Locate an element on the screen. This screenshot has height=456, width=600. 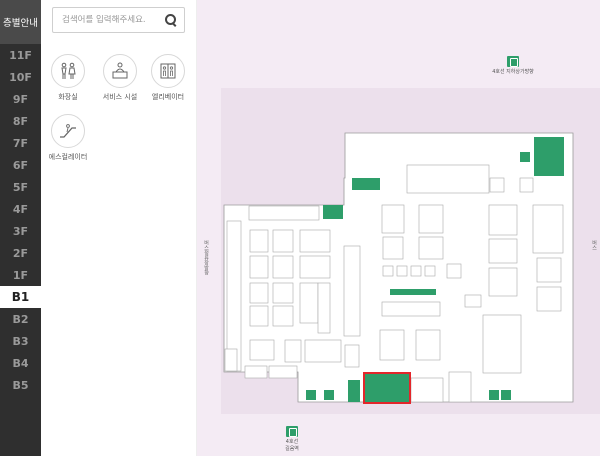
facility-service: 서비스 시설 is located at coordinates (120, 78).